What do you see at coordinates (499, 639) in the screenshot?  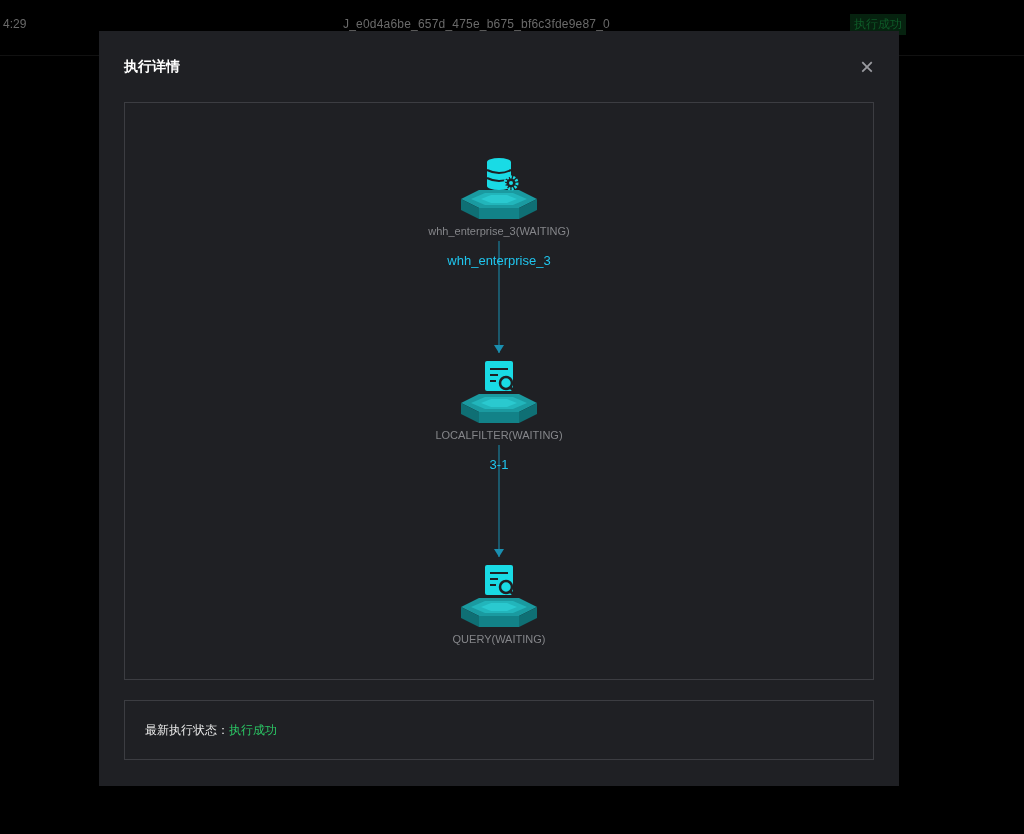 I see `node-label: QUERY(WAITING)` at bounding box center [499, 639].